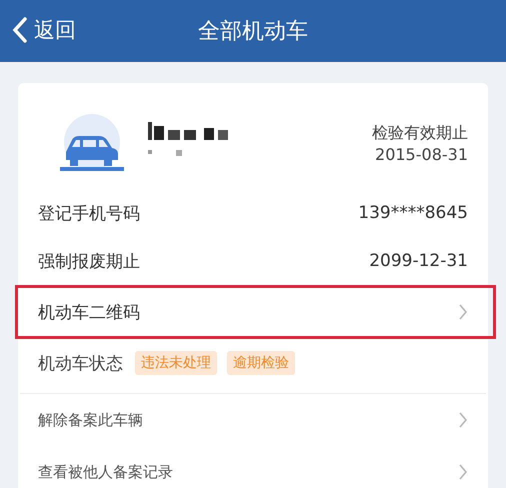  I want to click on row-label: 登记手机号码, so click(89, 213).